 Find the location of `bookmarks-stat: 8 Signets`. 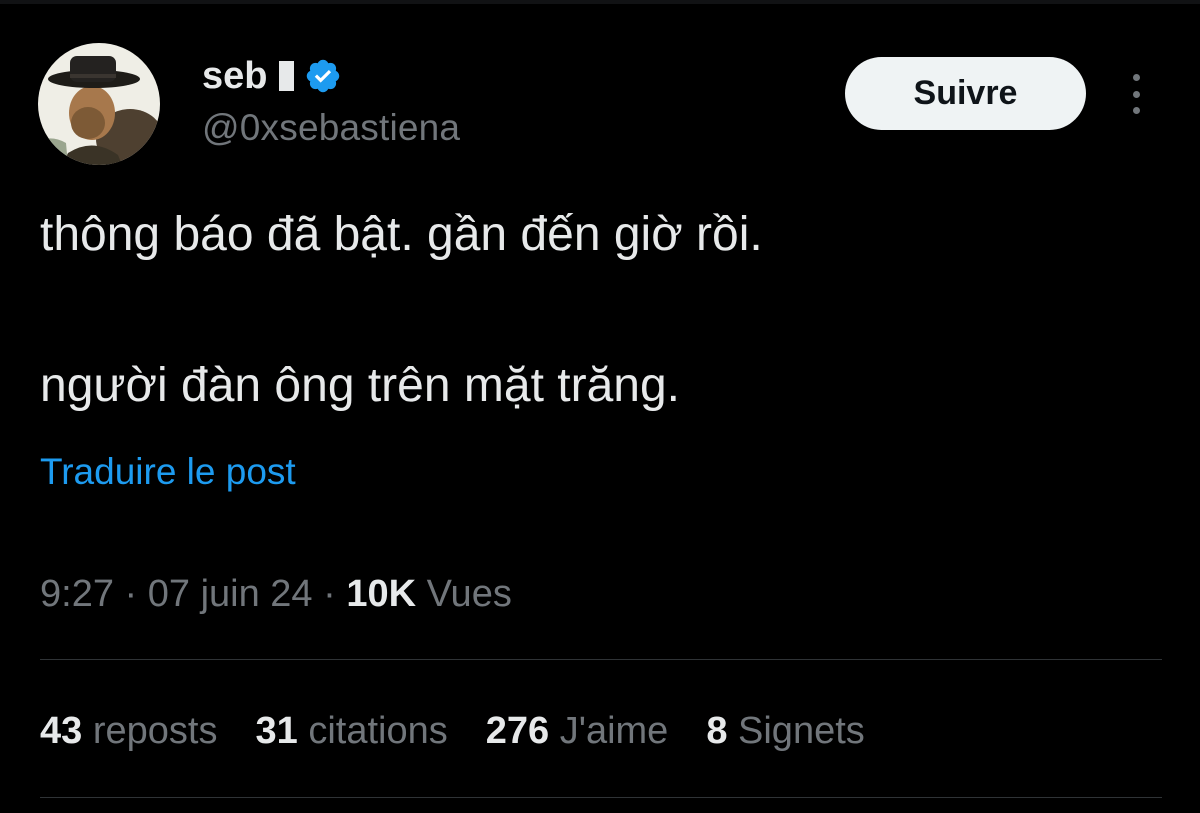

bookmarks-stat: 8 Signets is located at coordinates (785, 731).